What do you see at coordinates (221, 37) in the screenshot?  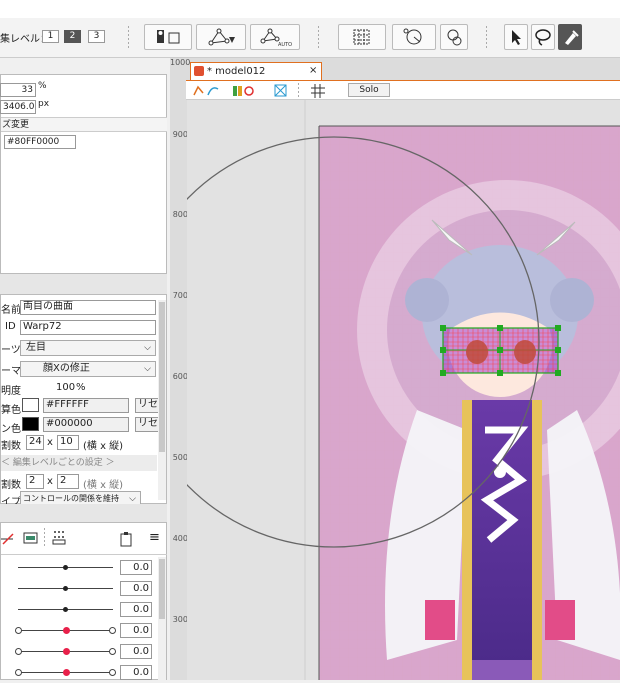 I see `vertex-tool-button` at bounding box center [221, 37].